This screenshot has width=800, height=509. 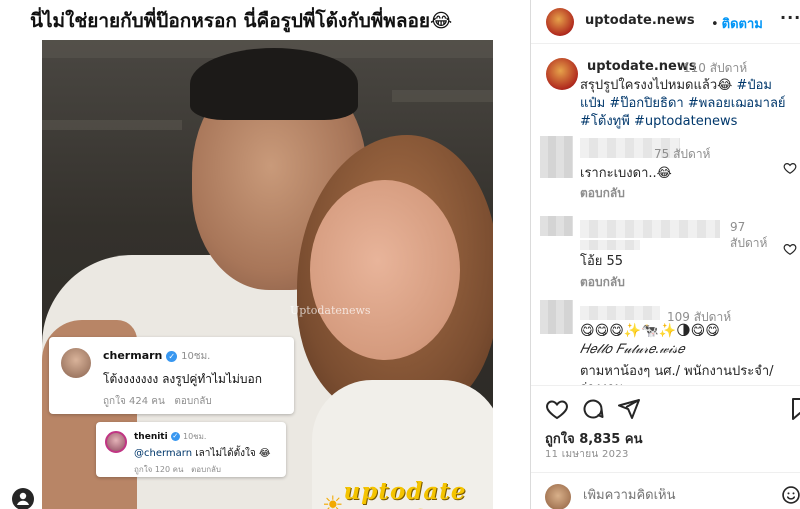 I want to click on comment-input, so click(x=678, y=495).